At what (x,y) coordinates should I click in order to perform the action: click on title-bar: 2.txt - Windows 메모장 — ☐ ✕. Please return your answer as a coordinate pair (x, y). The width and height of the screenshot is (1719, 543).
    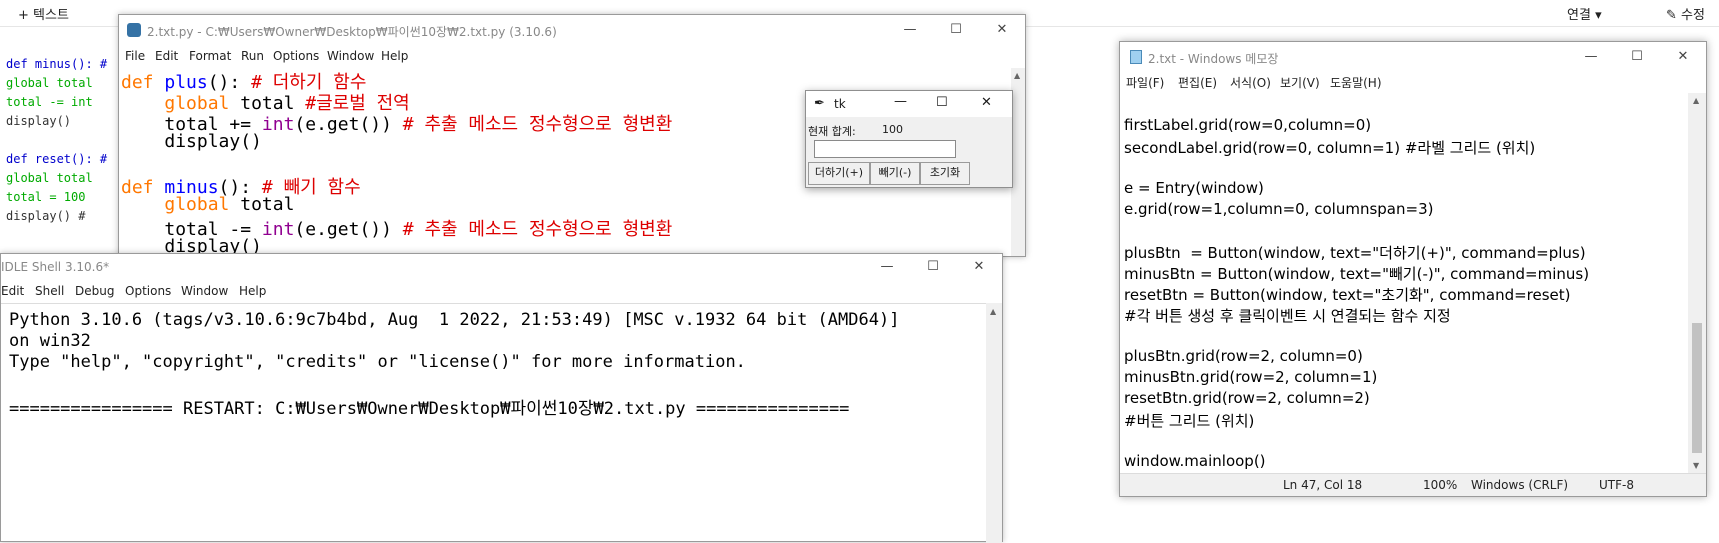
    Looking at the image, I should click on (1413, 57).